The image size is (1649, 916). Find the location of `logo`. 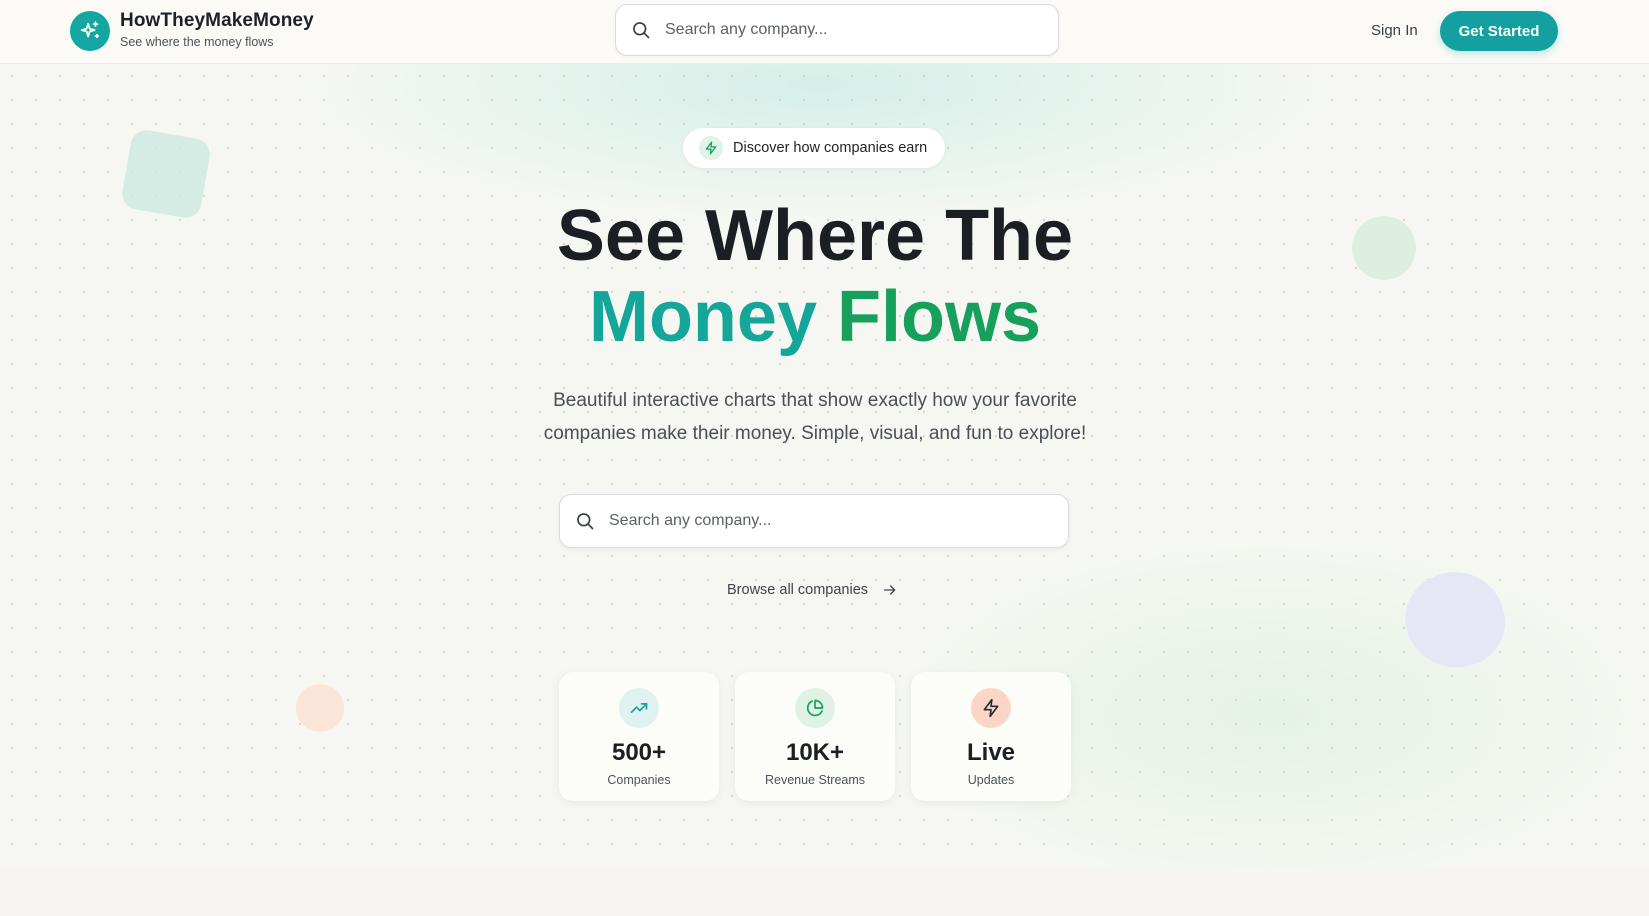

logo is located at coordinates (90, 31).